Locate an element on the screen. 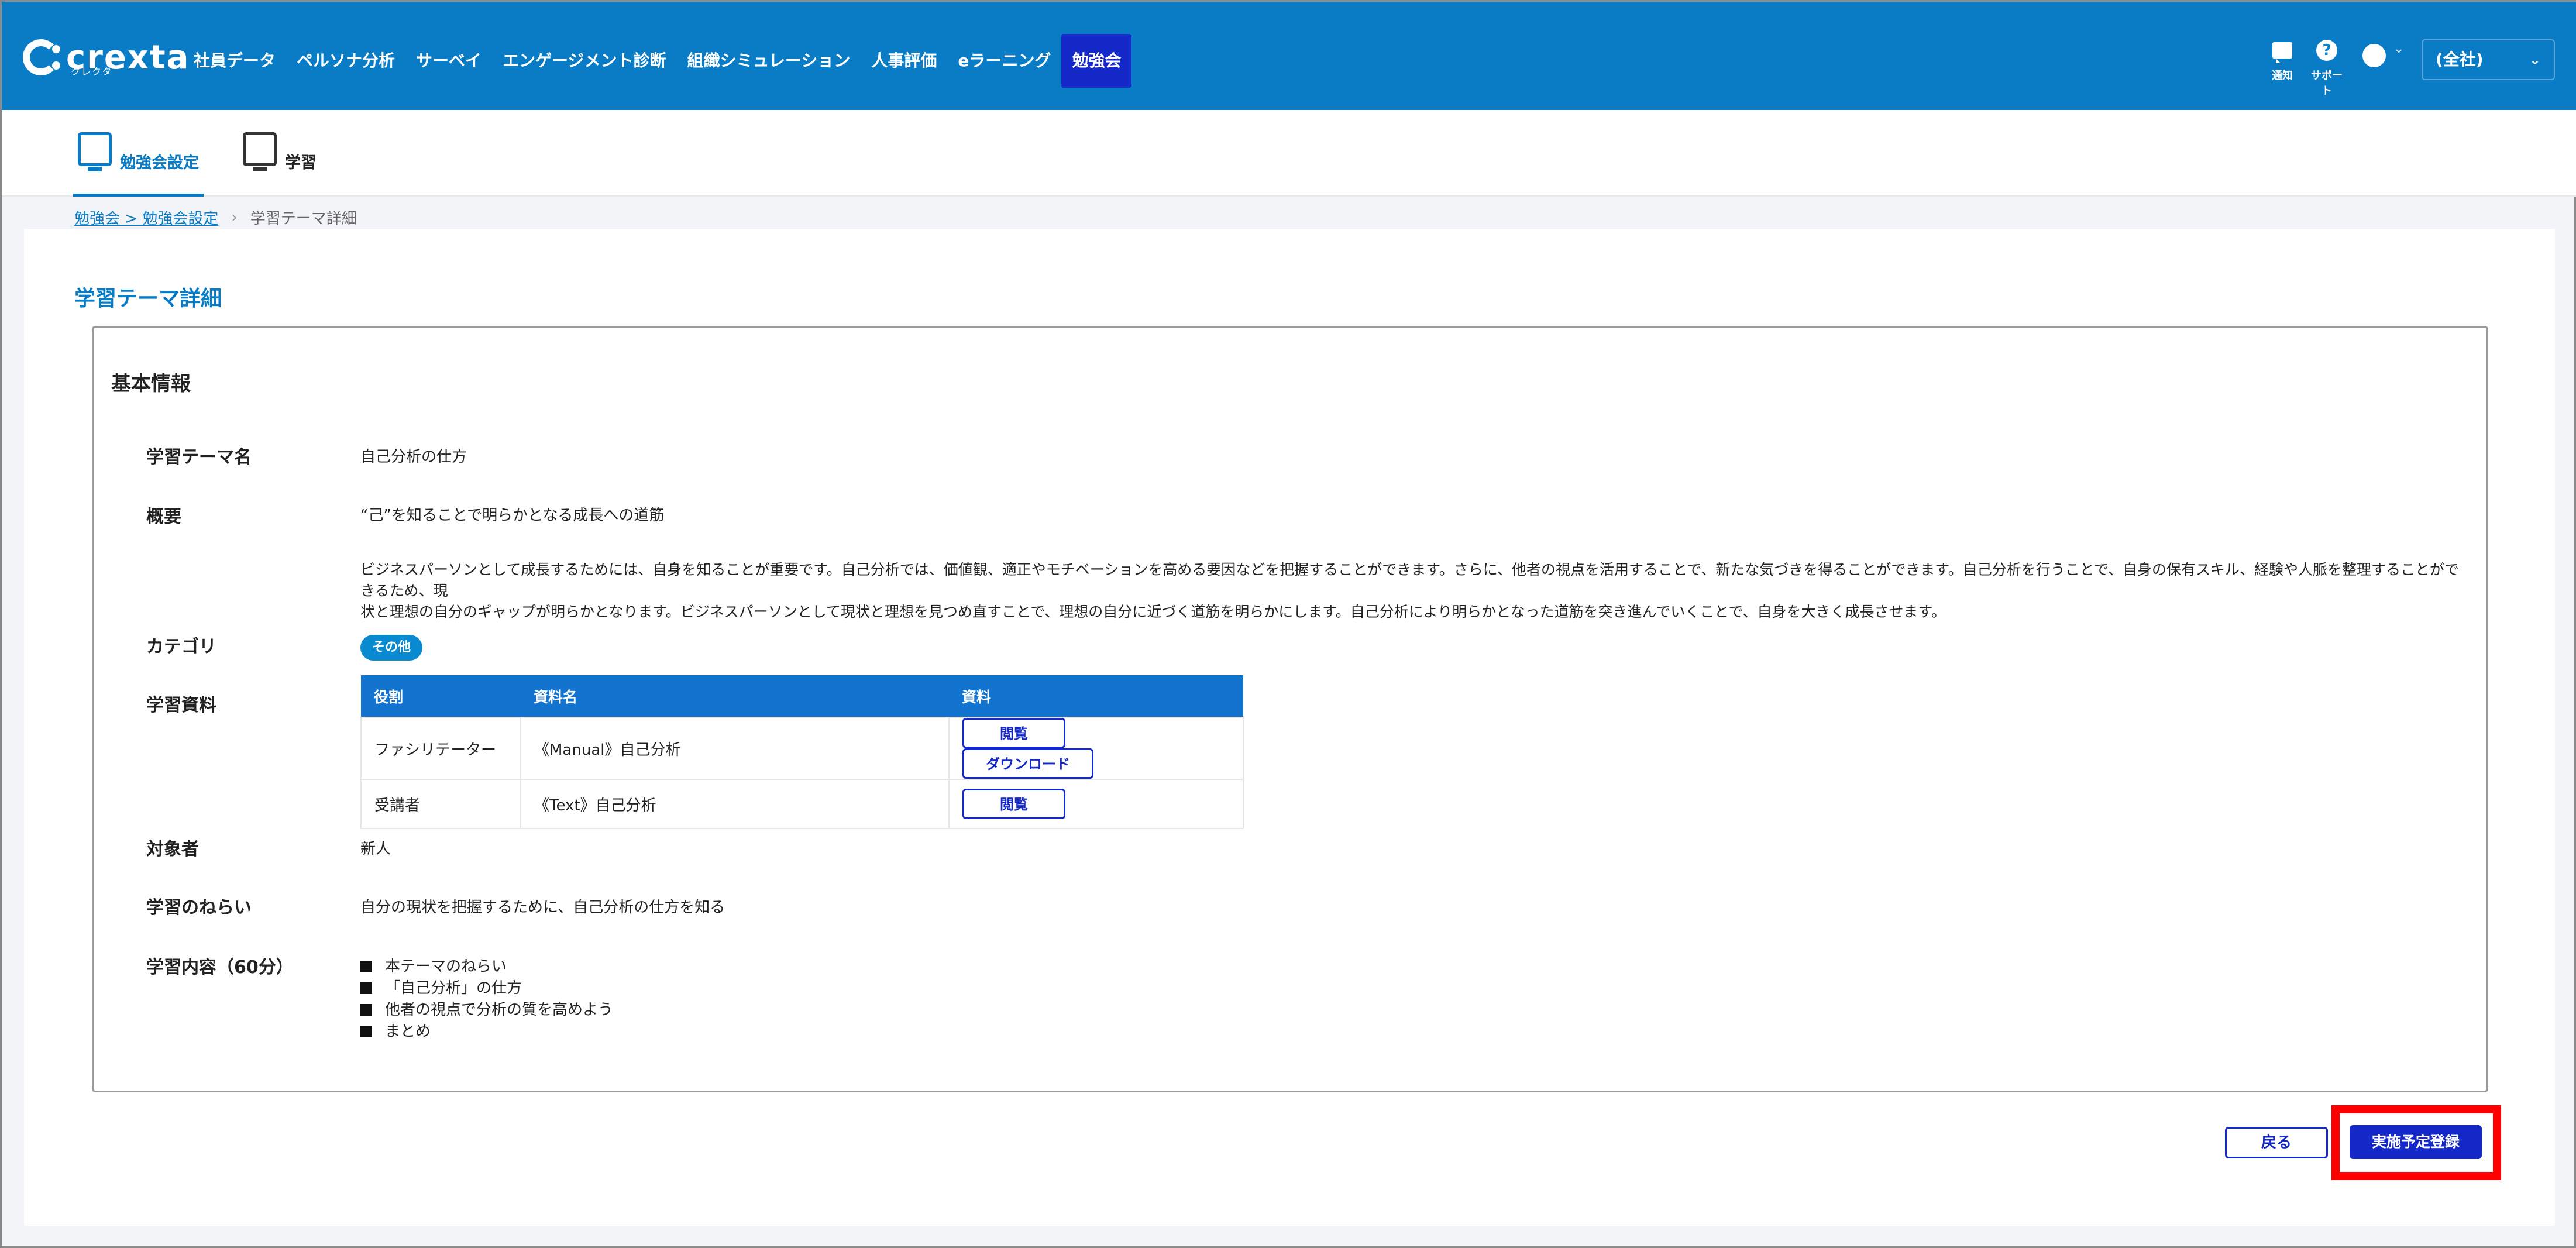 The image size is (2576, 1248). column-header-material: 資料 is located at coordinates (1096, 696).